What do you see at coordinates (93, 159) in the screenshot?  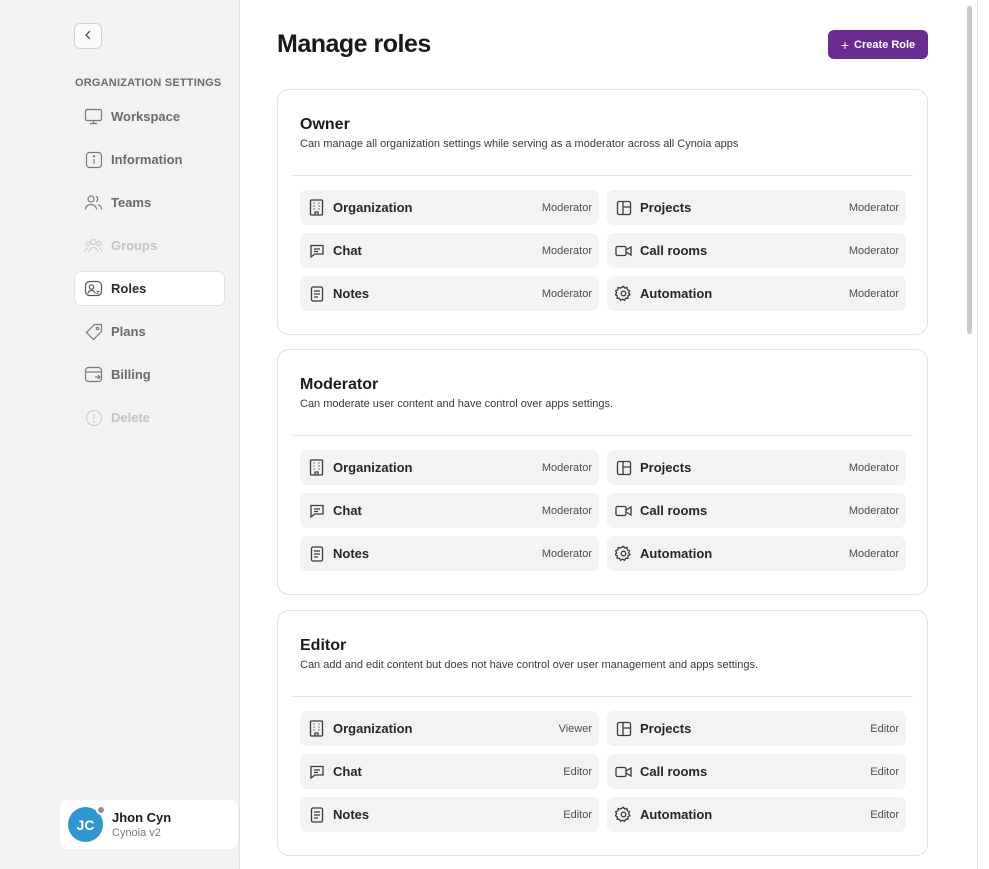 I see `info-icon` at bounding box center [93, 159].